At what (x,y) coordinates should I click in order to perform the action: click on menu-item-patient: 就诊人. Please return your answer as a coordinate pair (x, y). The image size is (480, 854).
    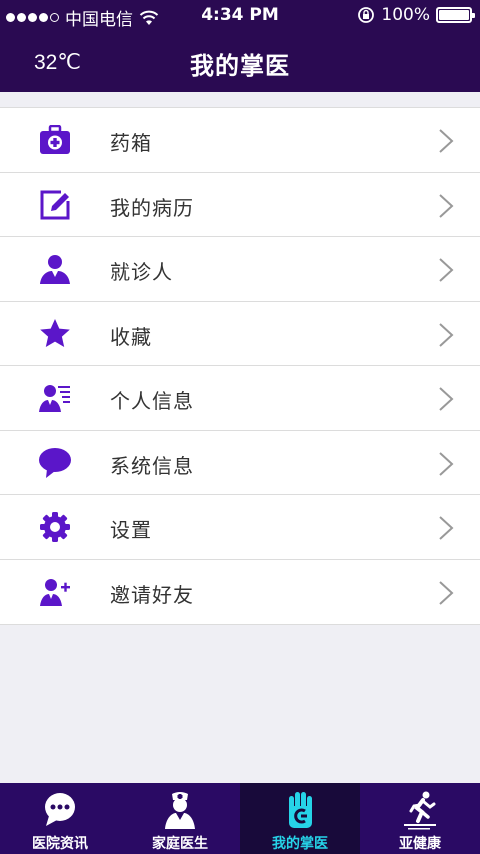
    Looking at the image, I should click on (240, 269).